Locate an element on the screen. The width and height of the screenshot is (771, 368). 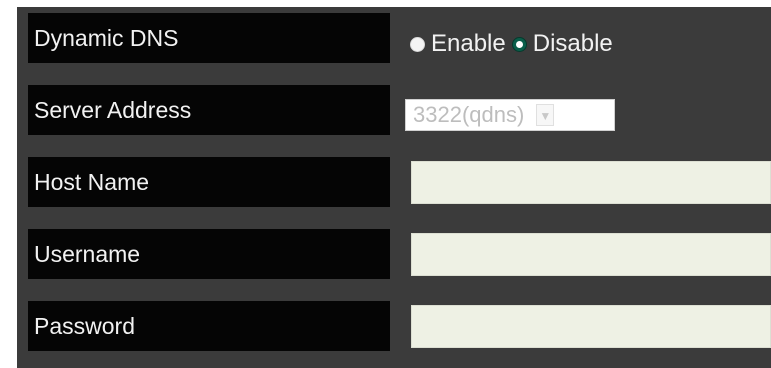
dynamic-dns-field: Enable Disable is located at coordinates (583, 36).